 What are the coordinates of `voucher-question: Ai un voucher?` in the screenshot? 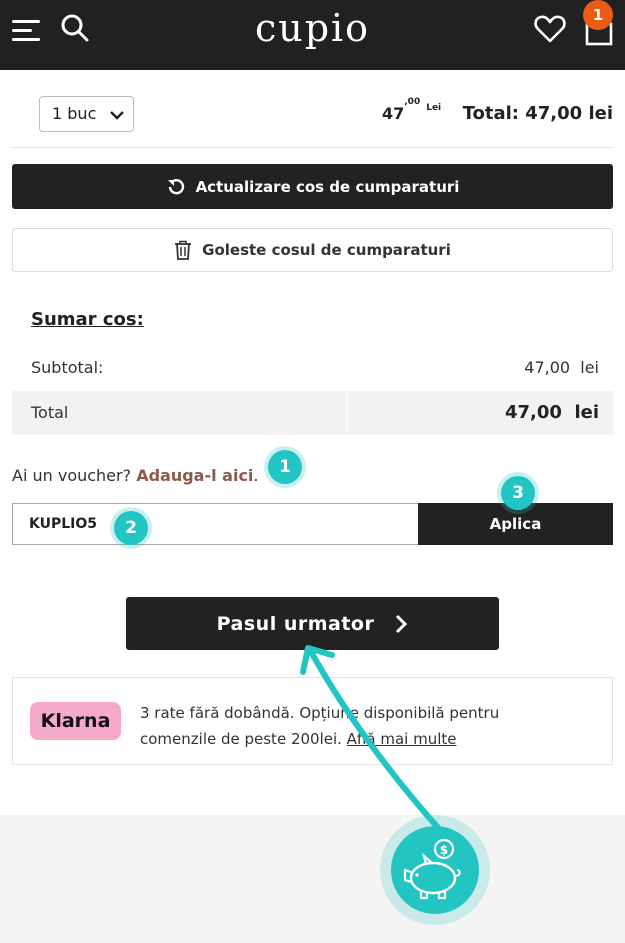 It's located at (74, 475).